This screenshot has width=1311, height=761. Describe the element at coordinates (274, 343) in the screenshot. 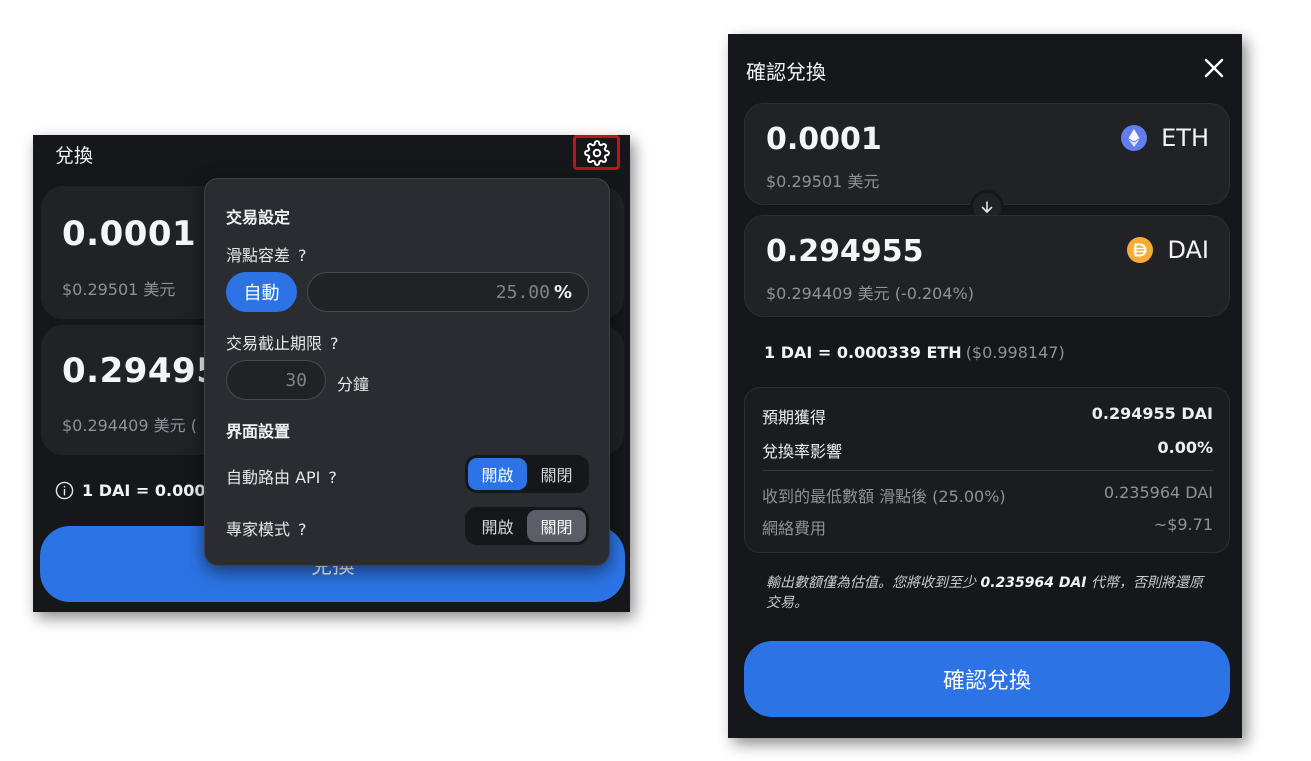

I see `deadline-label-text: 交易截止期限` at that location.